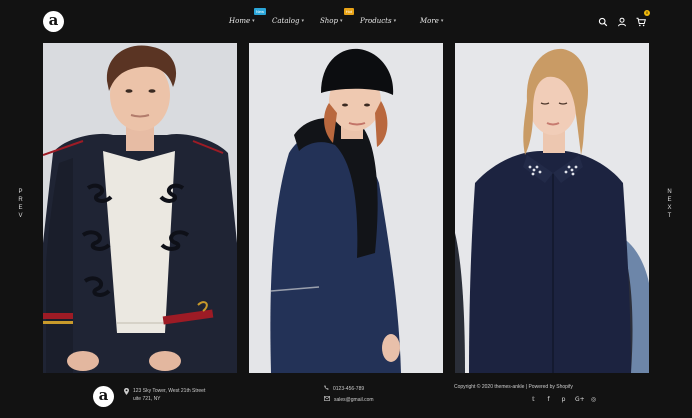 This screenshot has width=692, height=418. I want to click on slider-next-label: NEXT, so click(670, 204).